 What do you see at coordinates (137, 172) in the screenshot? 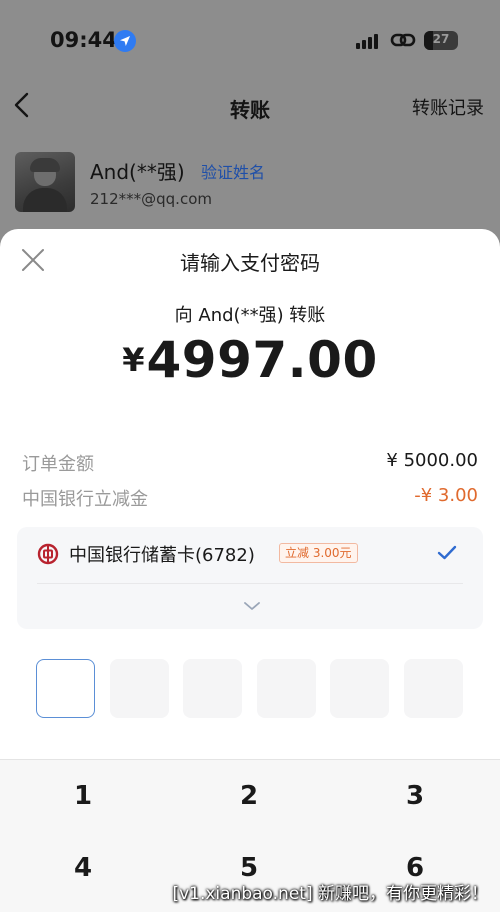
I see `recipient-name: And(**强)` at bounding box center [137, 172].